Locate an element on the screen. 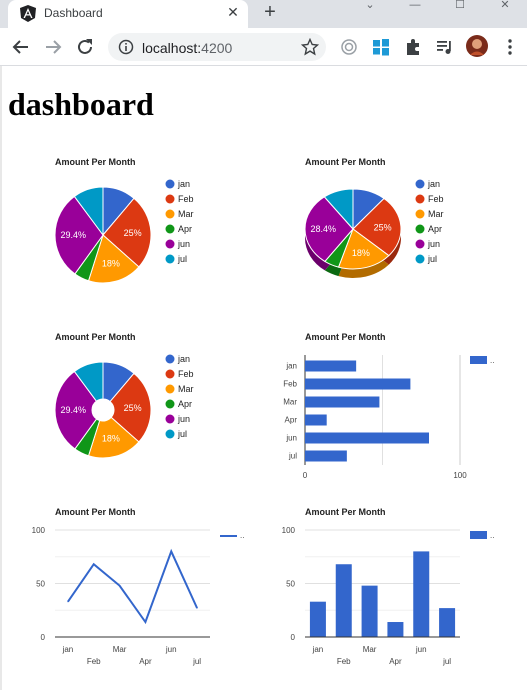  close-tab-icon: ✕ is located at coordinates (233, 12).